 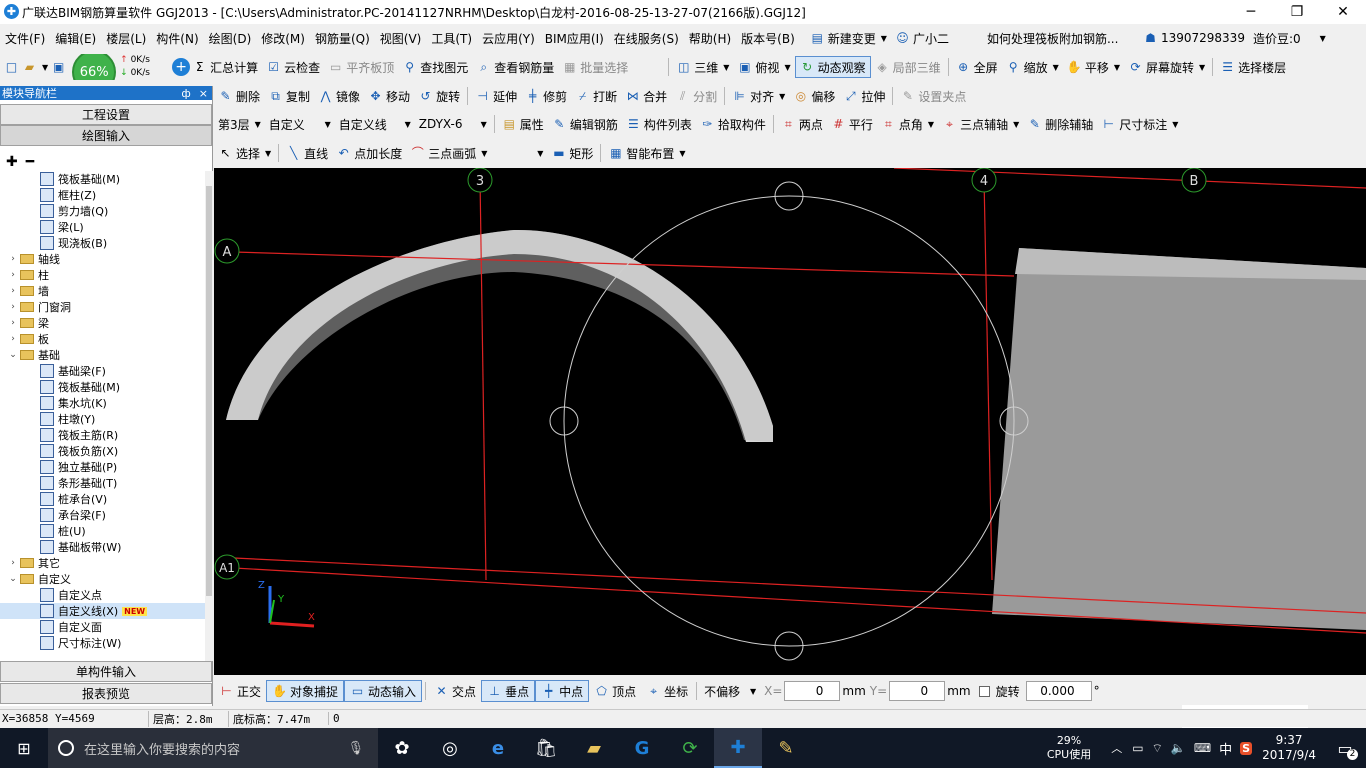 I want to click on mid-button: ┿ 中点, so click(x=562, y=691).